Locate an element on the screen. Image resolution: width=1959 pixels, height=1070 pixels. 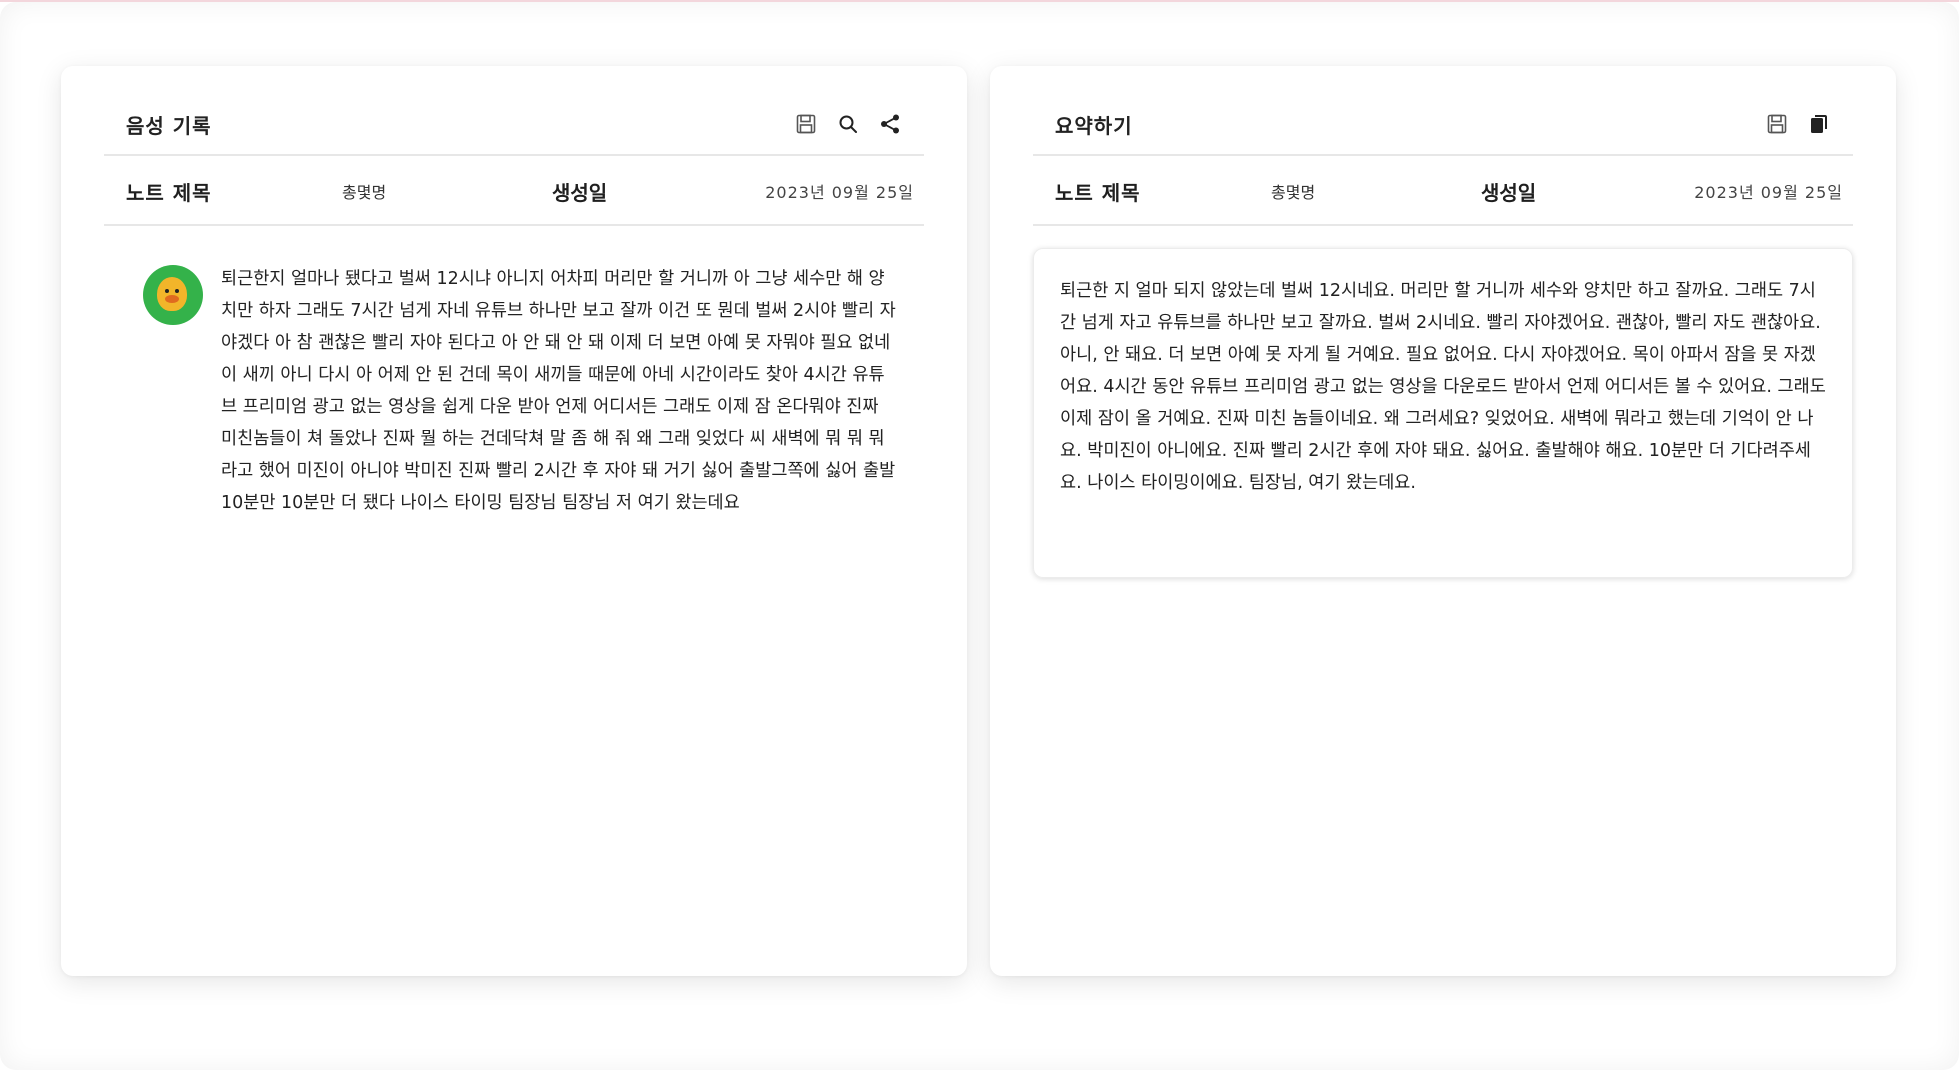
search-icon is located at coordinates (848, 124).